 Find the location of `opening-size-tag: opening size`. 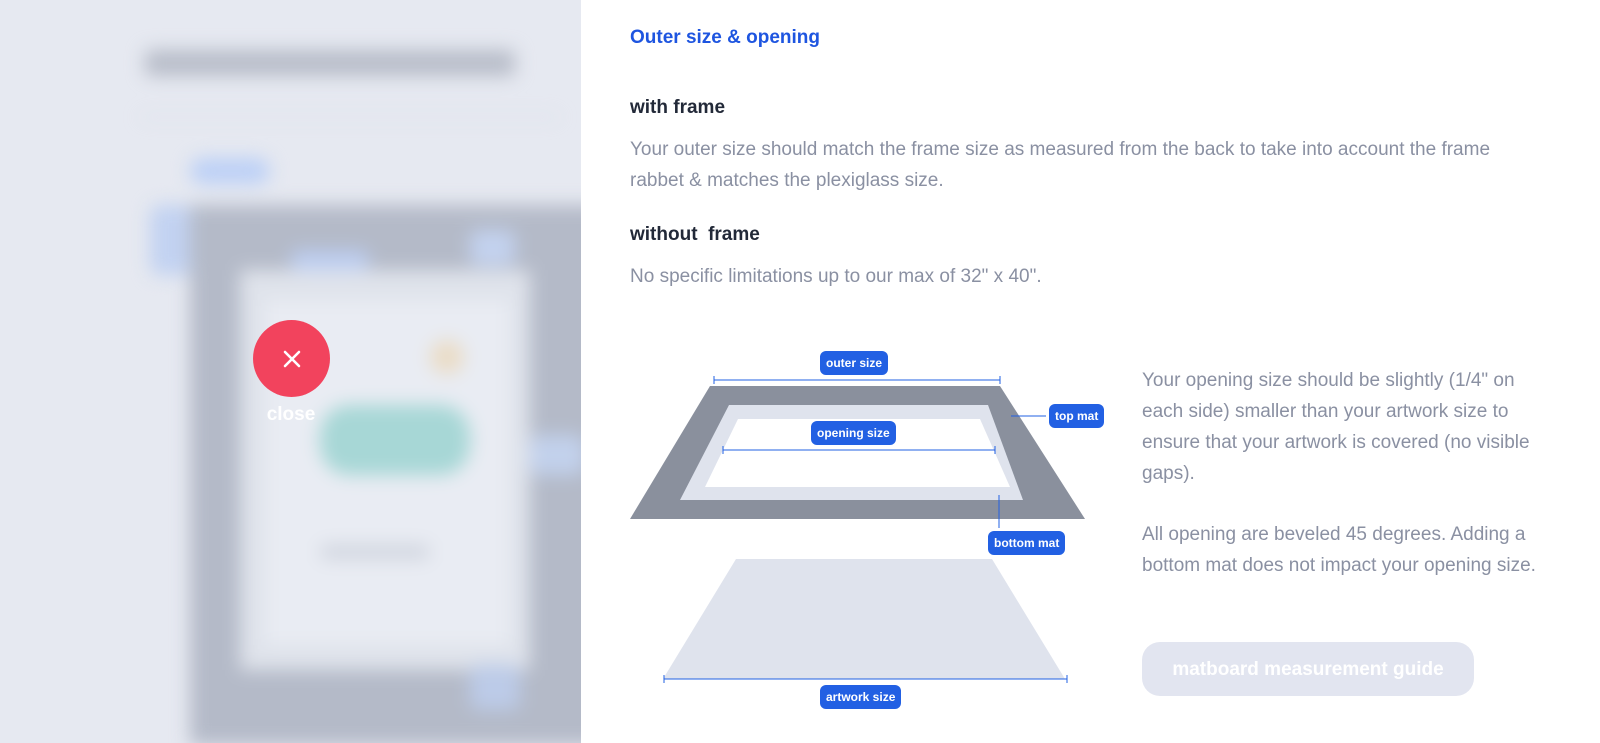

opening-size-tag: opening size is located at coordinates (853, 433).